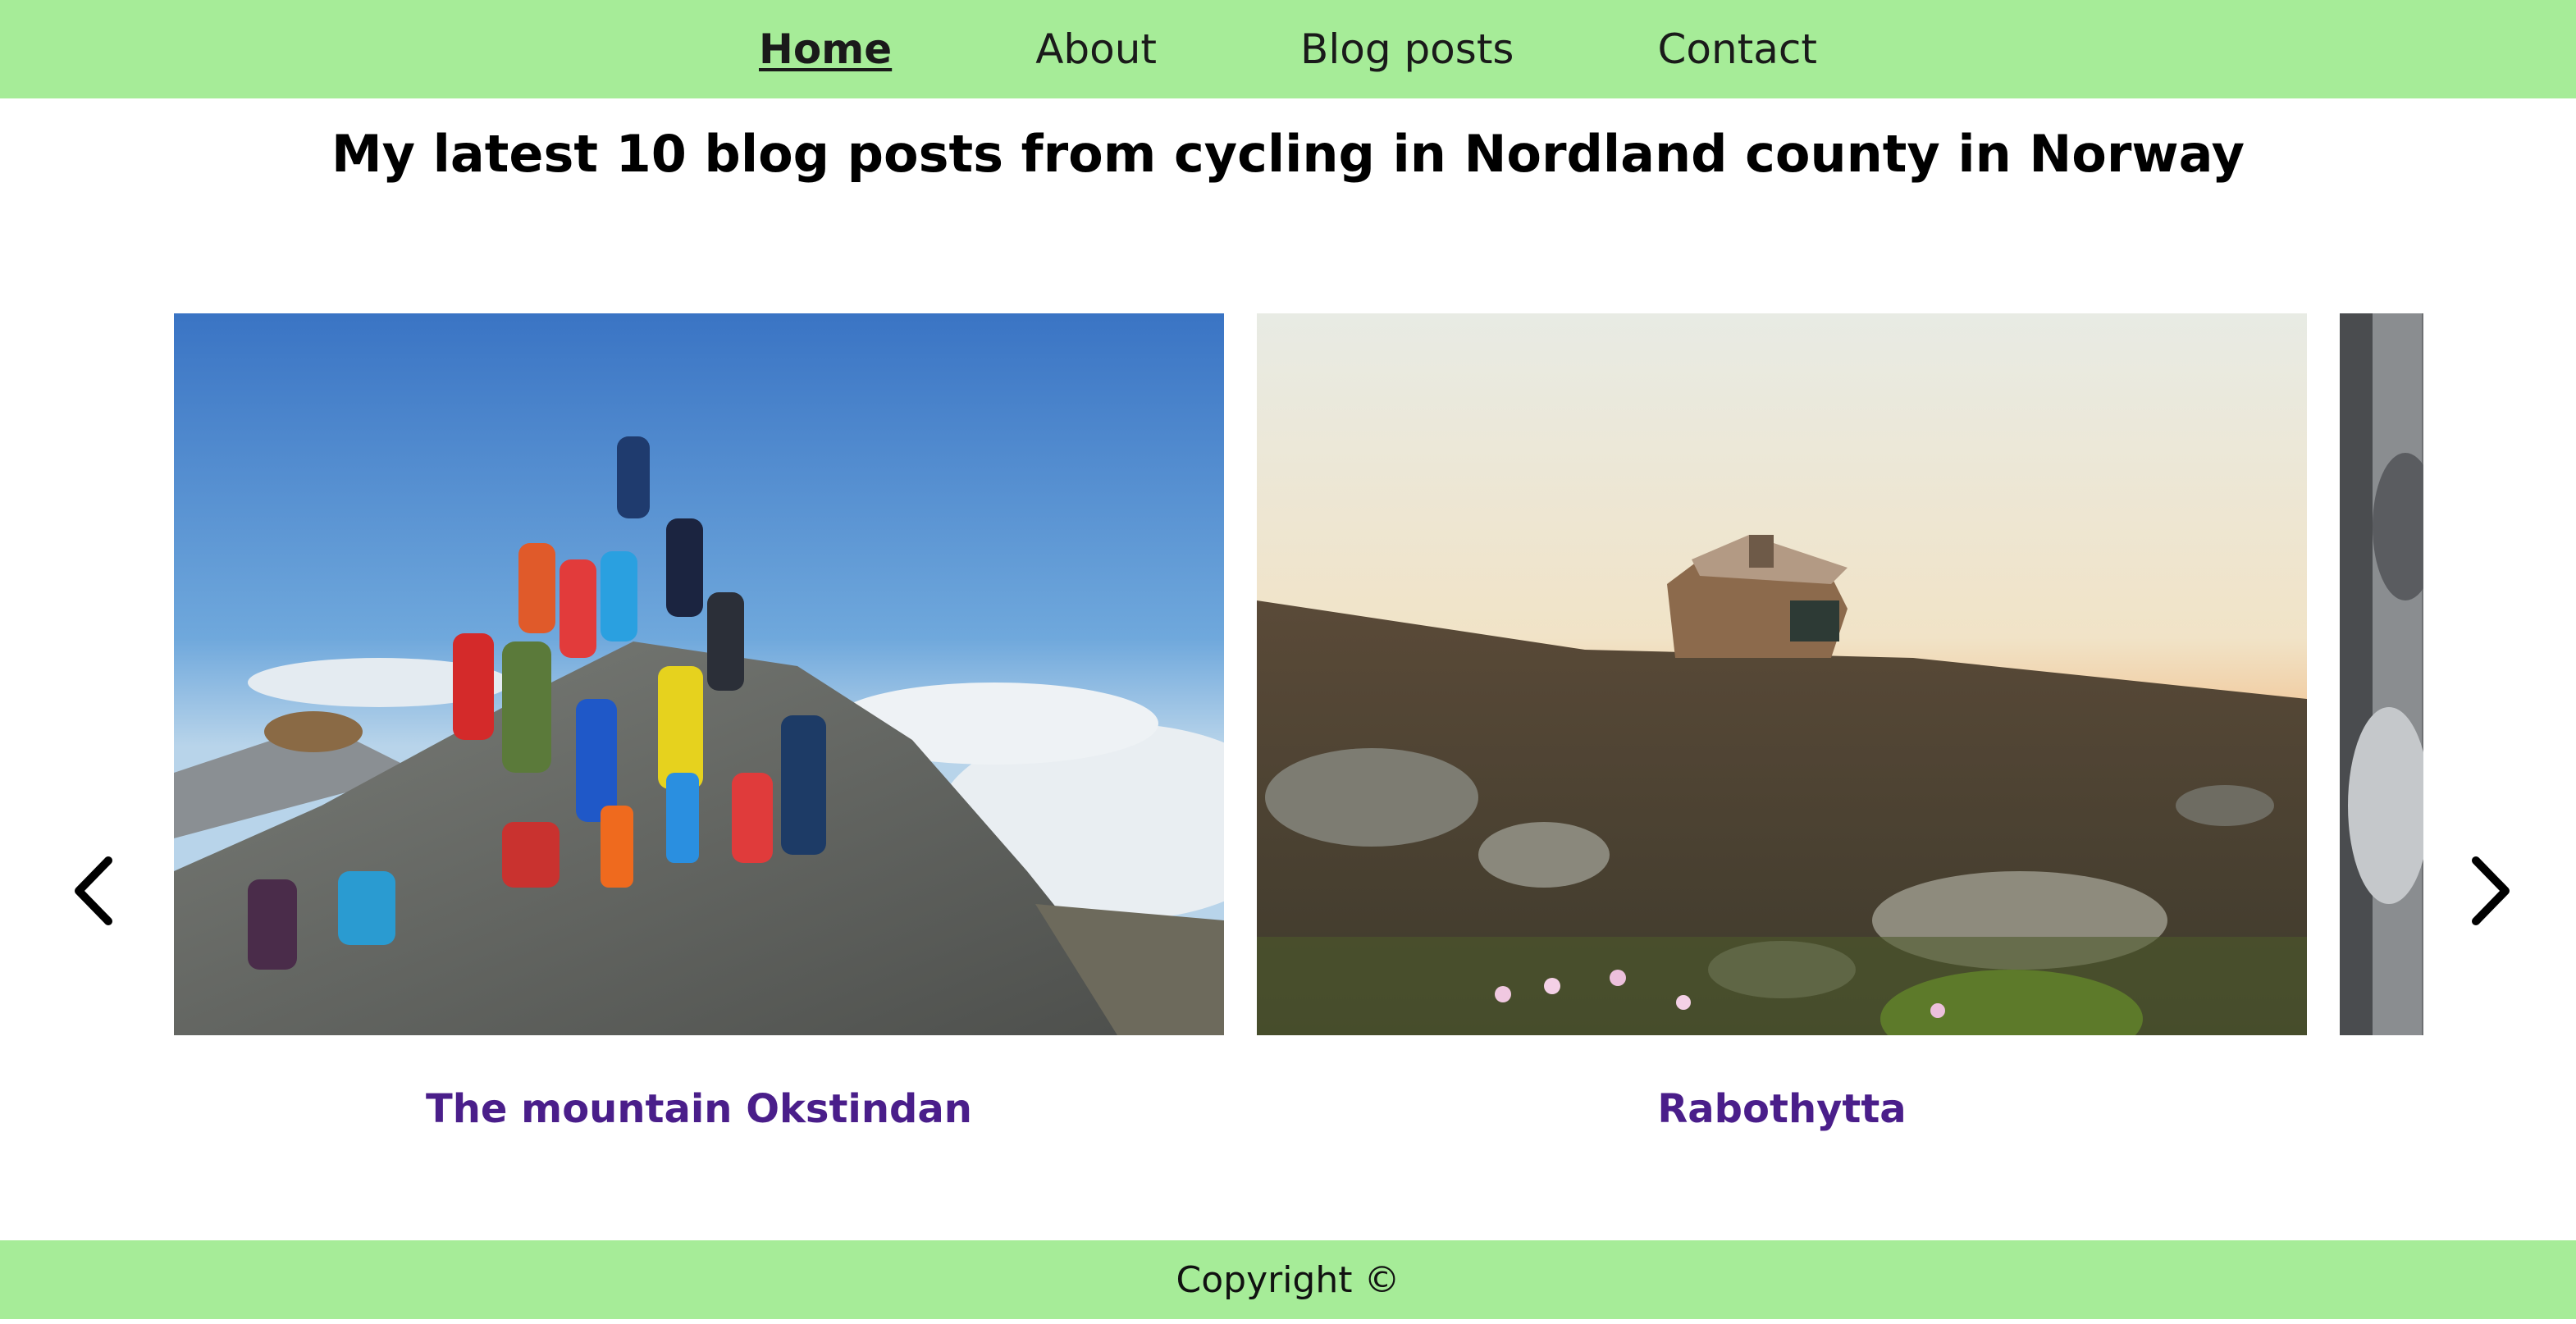  I want to click on carousel-next-button, so click(2490, 890).